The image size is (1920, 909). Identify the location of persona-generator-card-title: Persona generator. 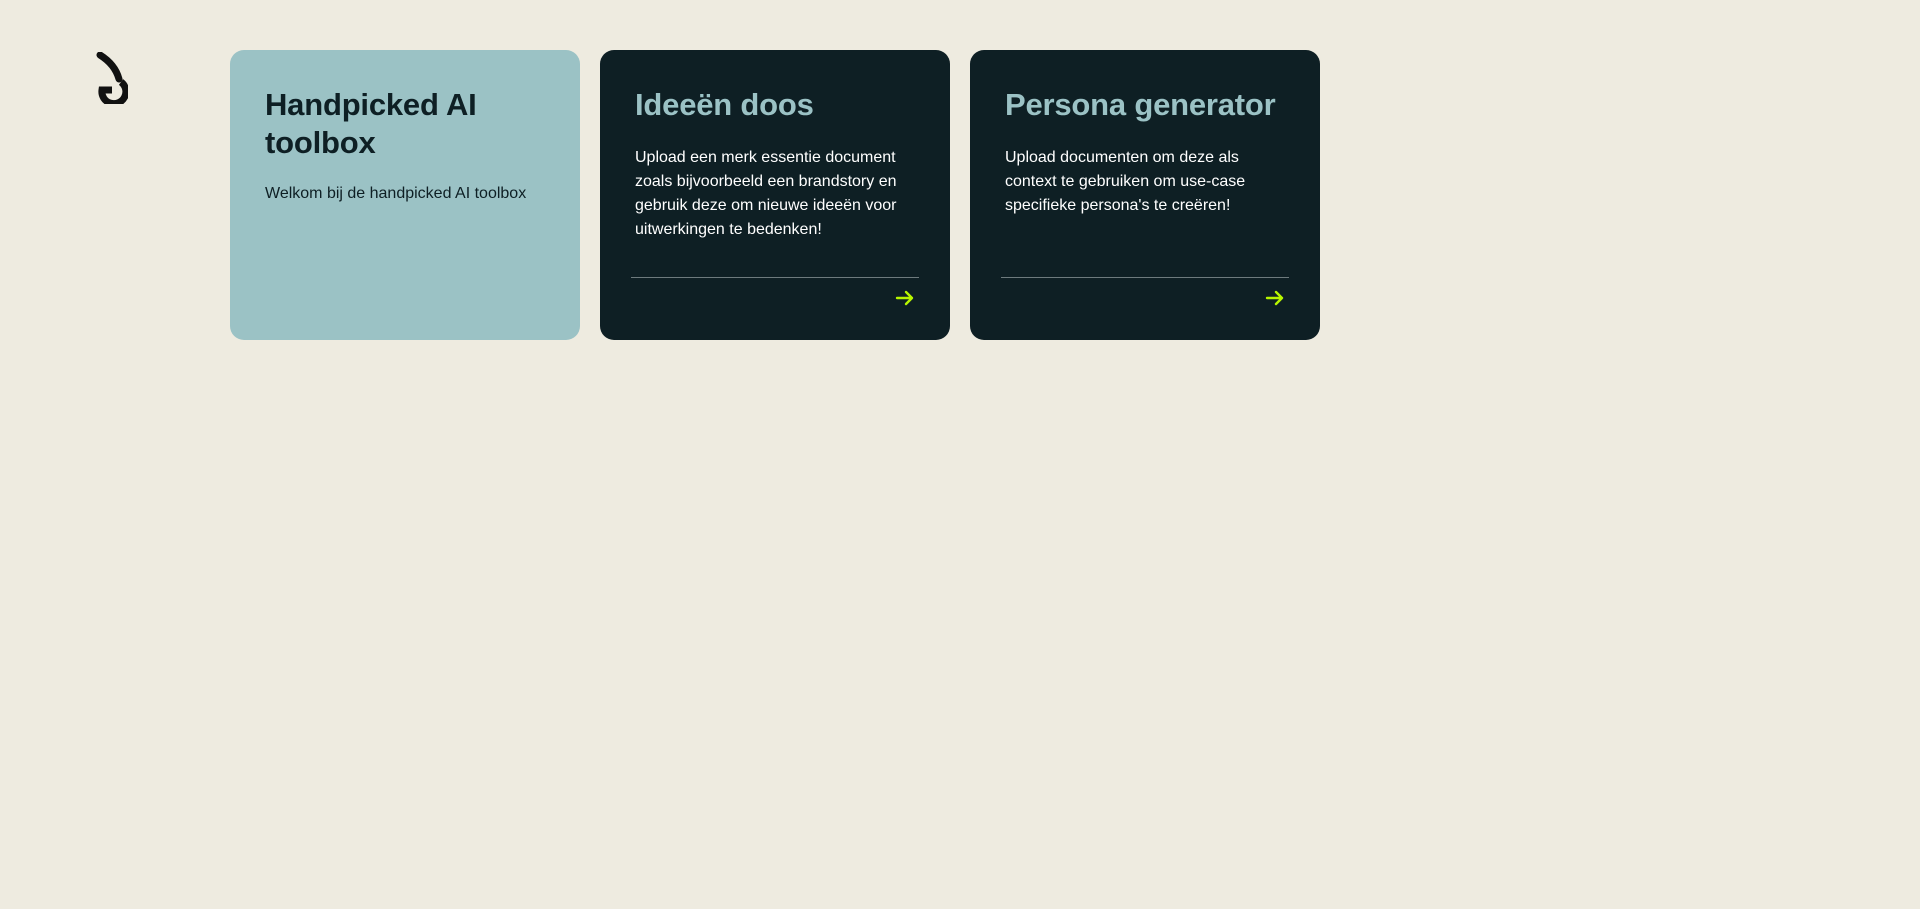
(1140, 104).